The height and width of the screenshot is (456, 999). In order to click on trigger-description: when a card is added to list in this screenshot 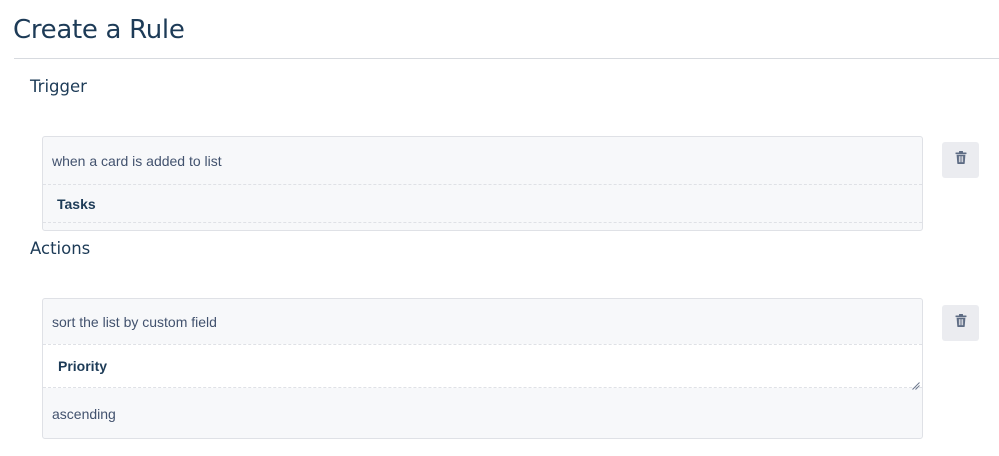, I will do `click(482, 161)`.